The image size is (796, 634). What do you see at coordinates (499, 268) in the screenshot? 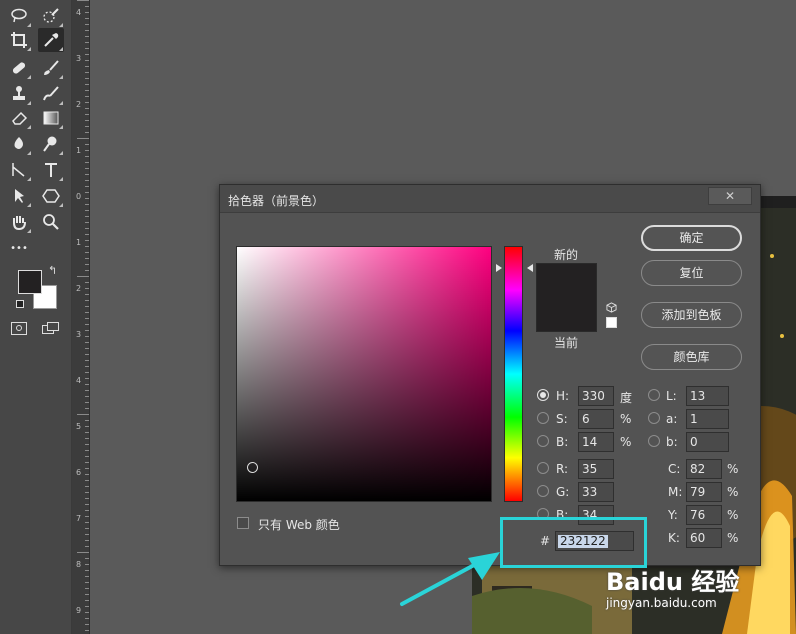
I see `hue-slider-left-arrow` at bounding box center [499, 268].